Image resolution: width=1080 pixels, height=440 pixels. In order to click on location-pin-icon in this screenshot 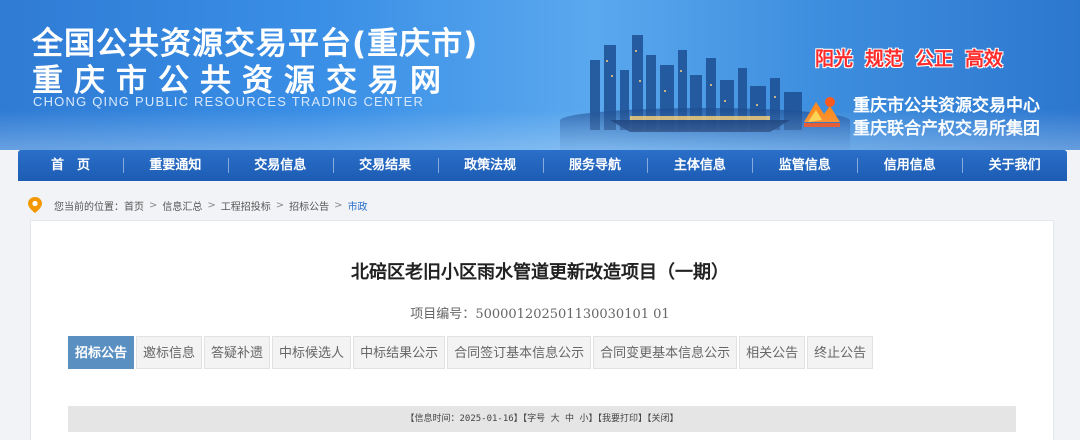, I will do `click(35, 205)`.